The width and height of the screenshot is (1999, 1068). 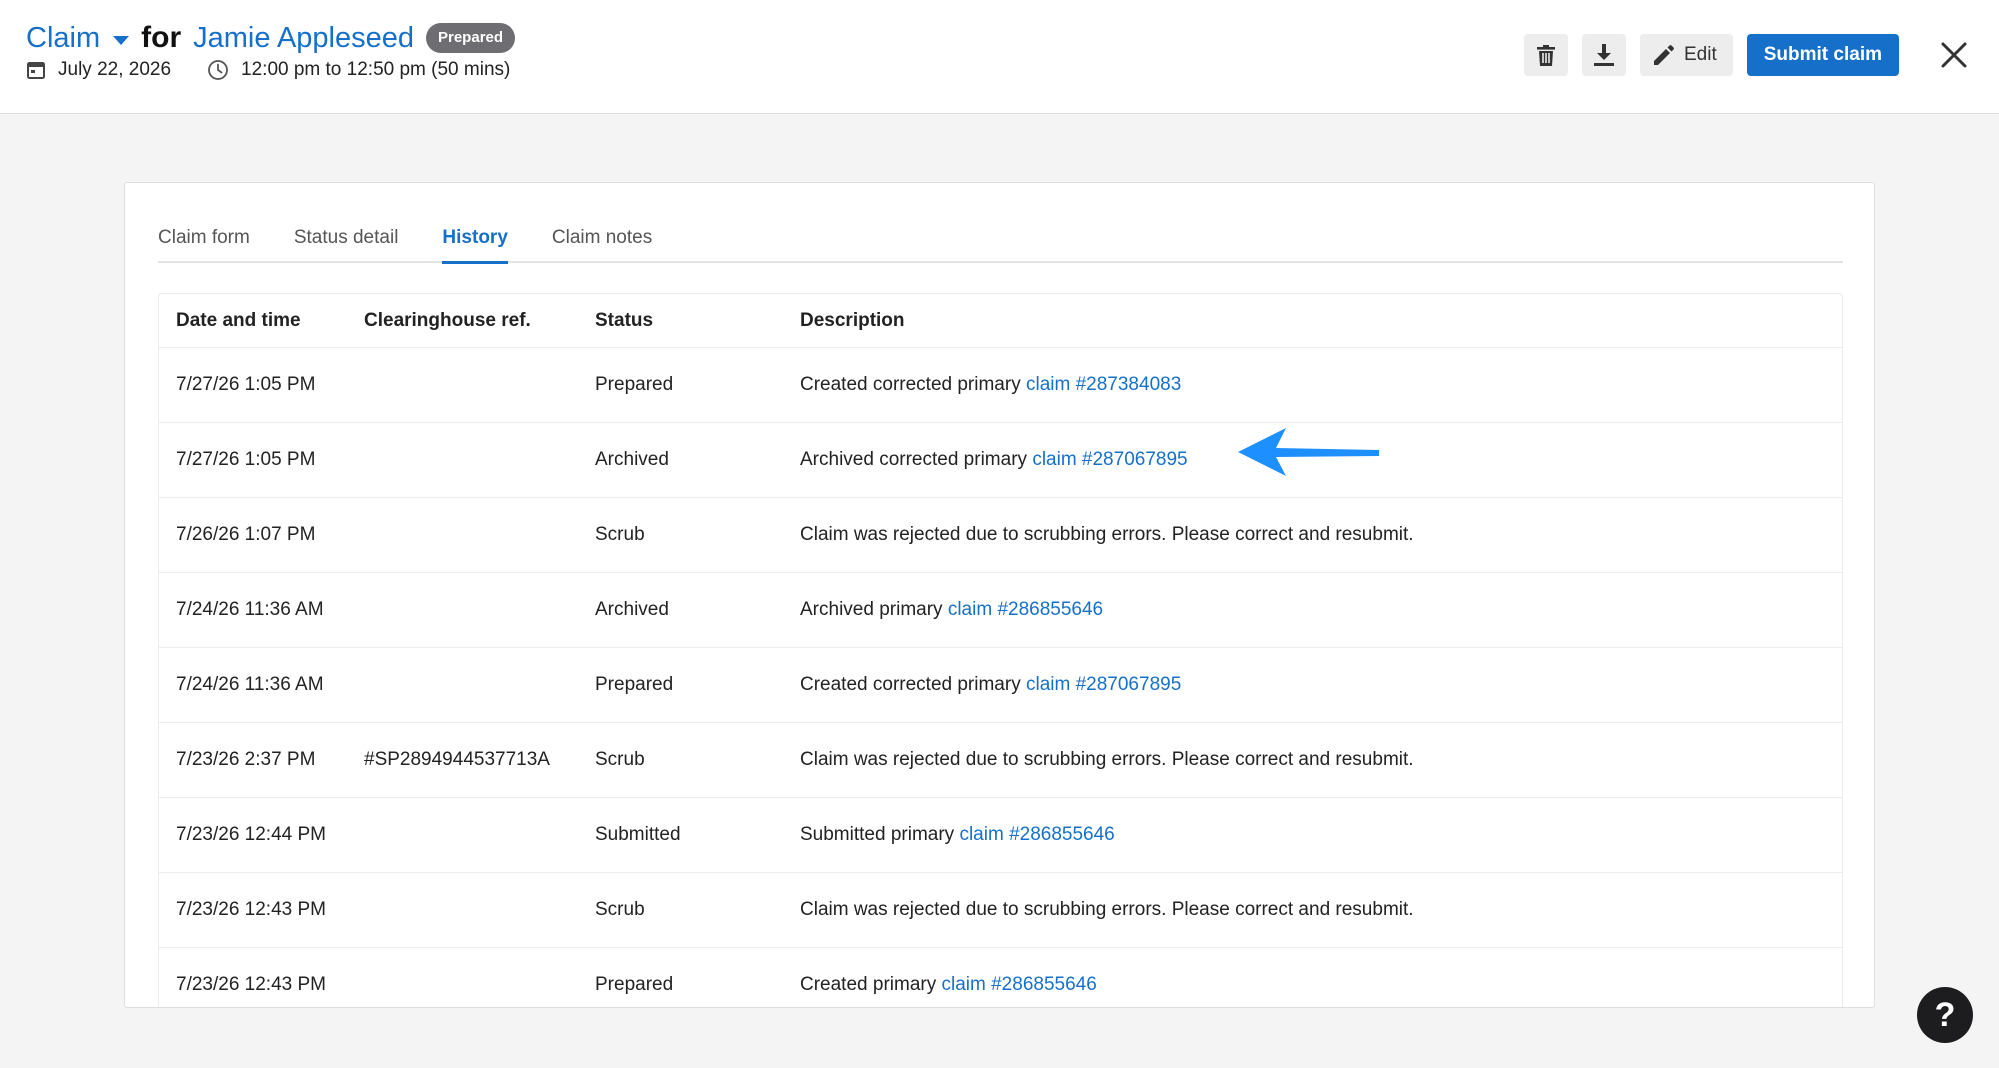 What do you see at coordinates (251, 834) in the screenshot?
I see `row-datetime: 7/23/26 12:44 PM` at bounding box center [251, 834].